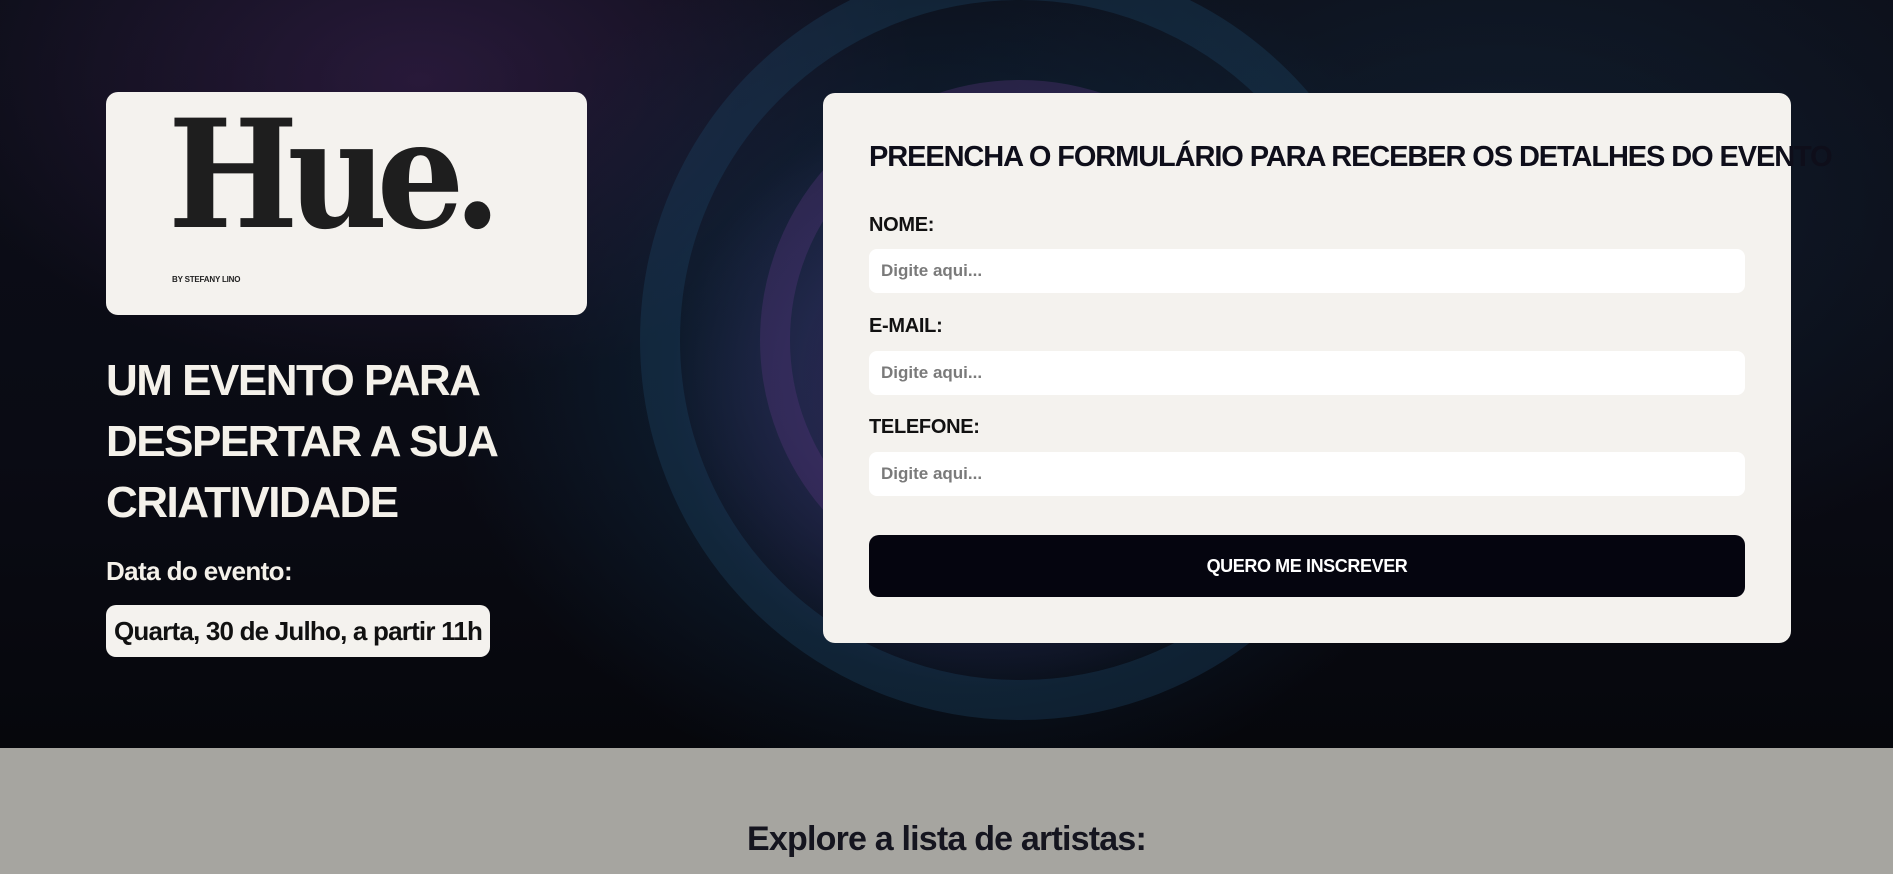 The height and width of the screenshot is (874, 1893). I want to click on artists-section: Explore a lista de artistas:, so click(946, 811).